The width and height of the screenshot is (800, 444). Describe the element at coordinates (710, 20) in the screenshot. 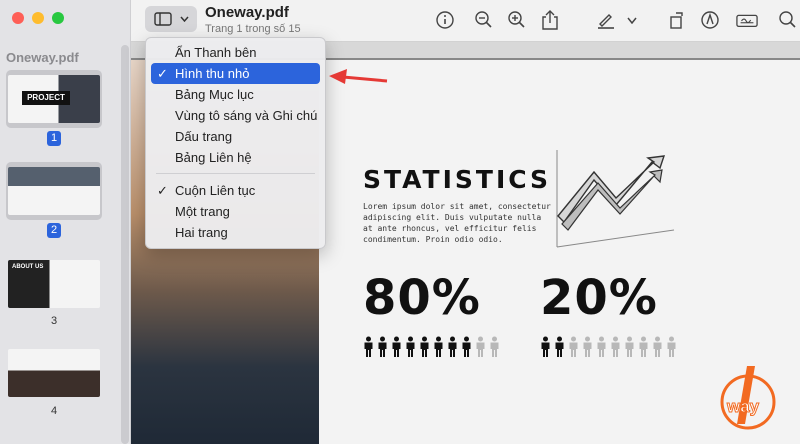

I see `markup-icon` at that location.